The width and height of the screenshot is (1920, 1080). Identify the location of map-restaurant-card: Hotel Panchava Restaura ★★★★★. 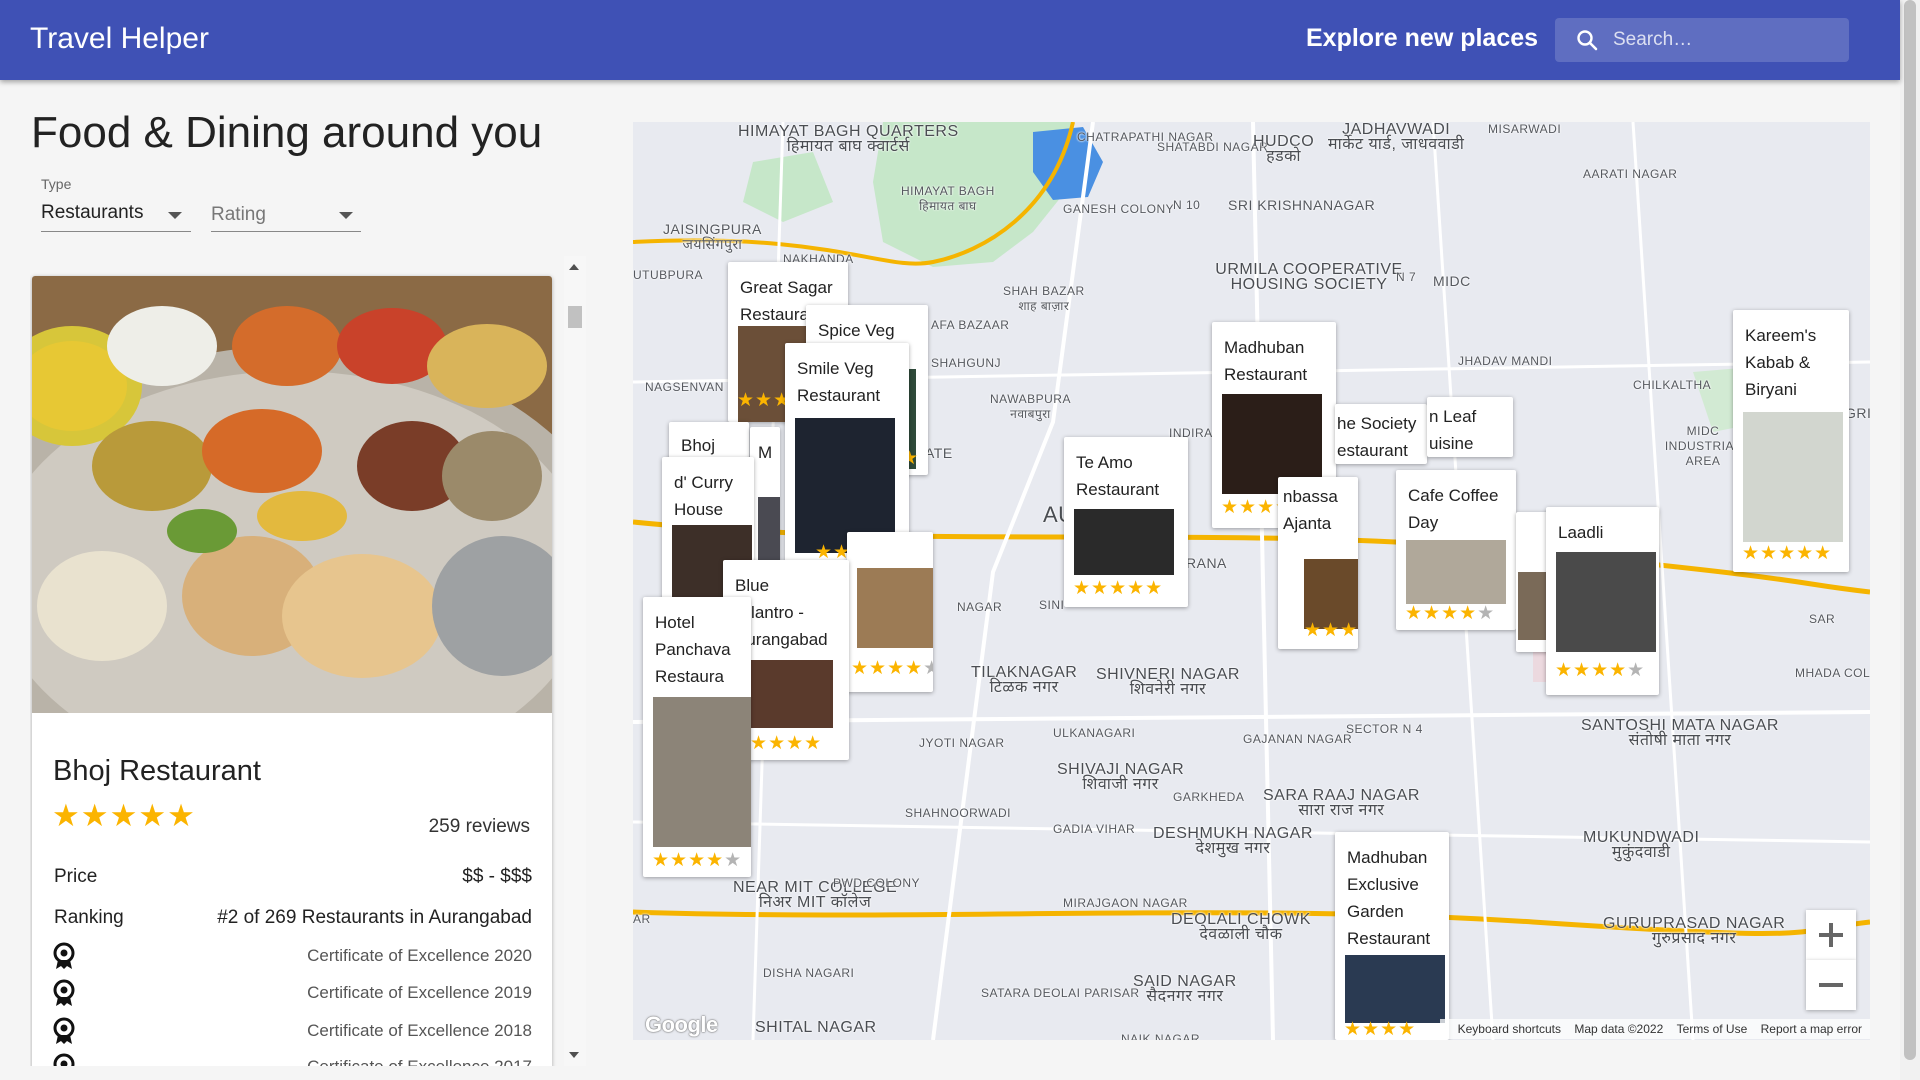
(697, 737).